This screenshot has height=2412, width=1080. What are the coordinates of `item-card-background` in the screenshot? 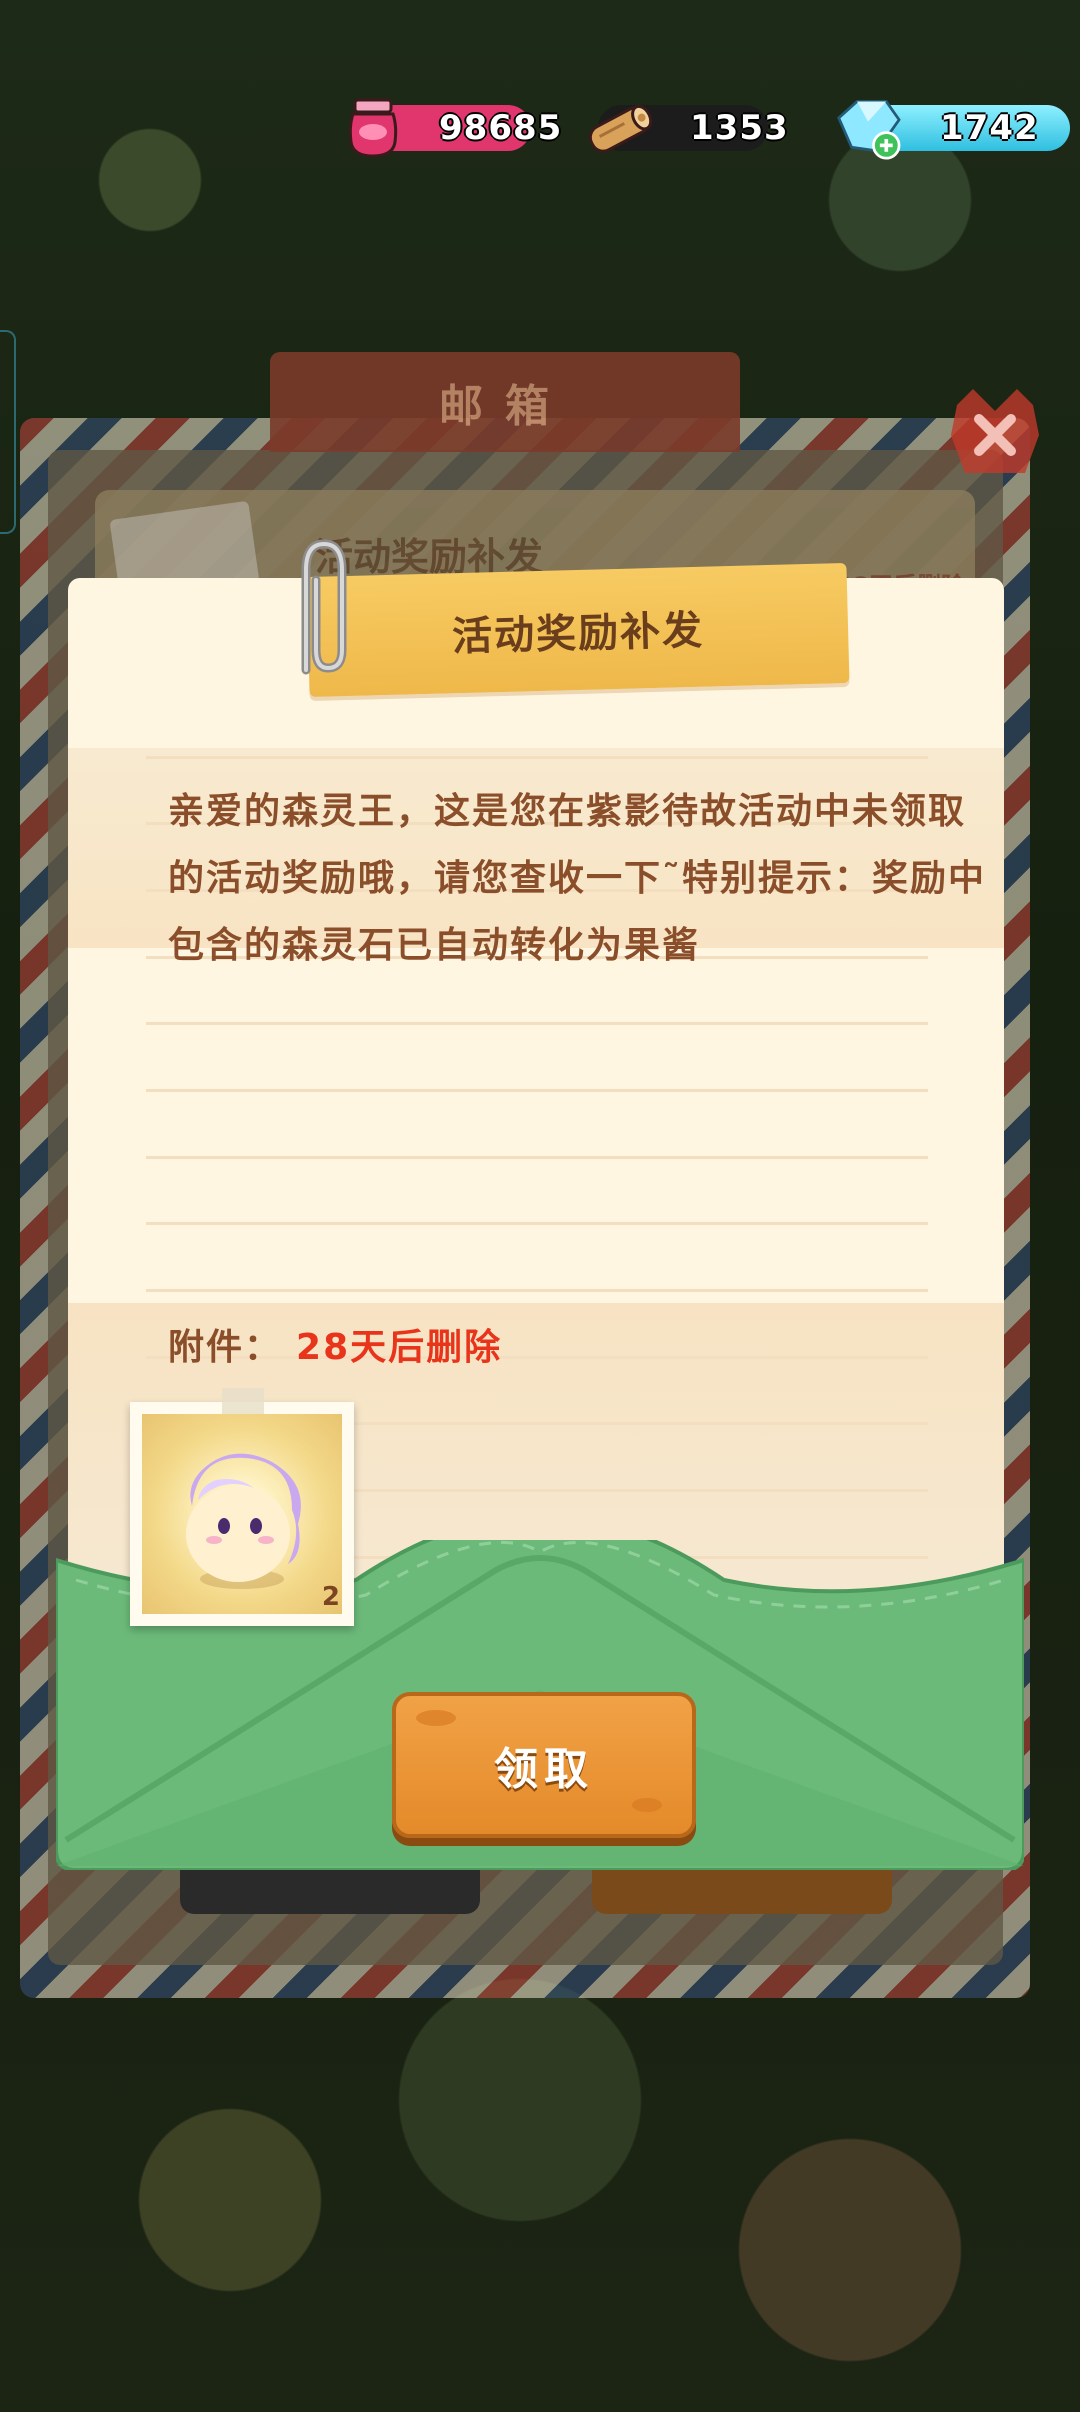 It's located at (242, 1514).